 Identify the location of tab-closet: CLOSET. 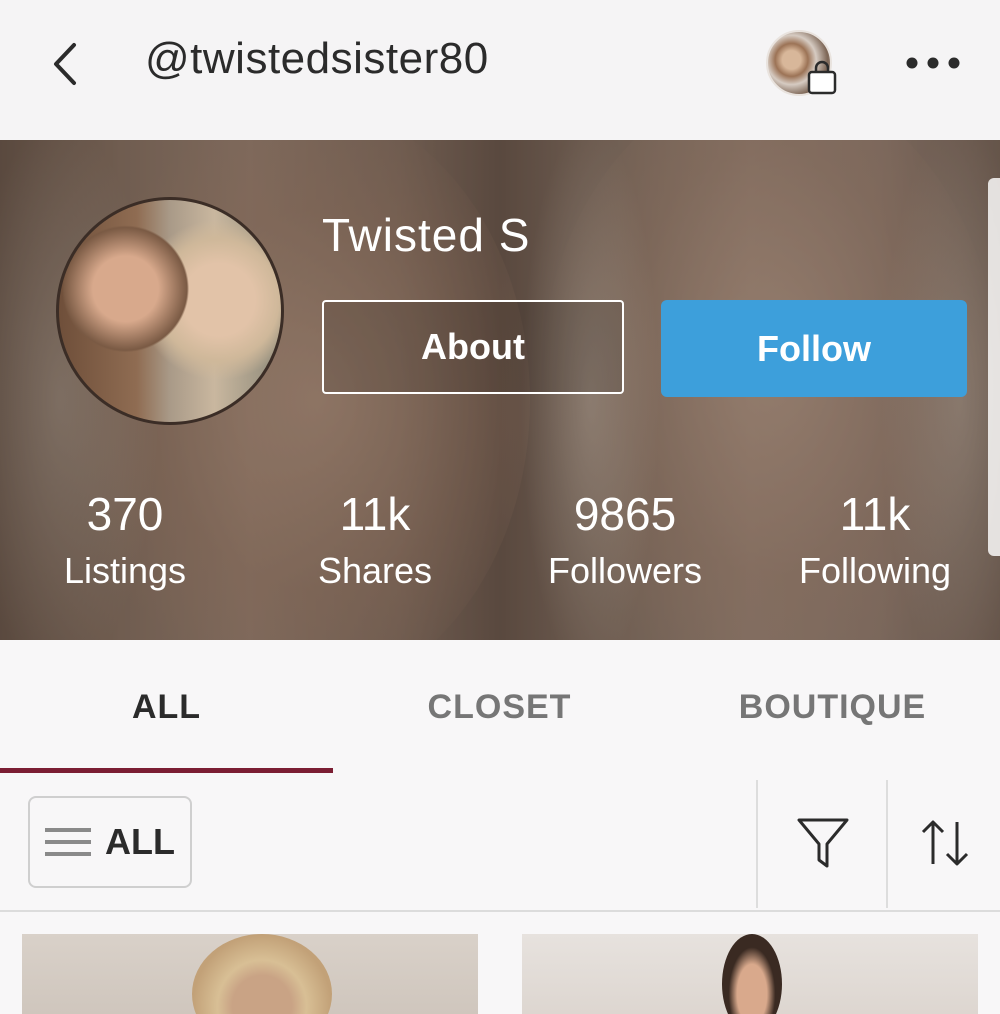
(499, 707).